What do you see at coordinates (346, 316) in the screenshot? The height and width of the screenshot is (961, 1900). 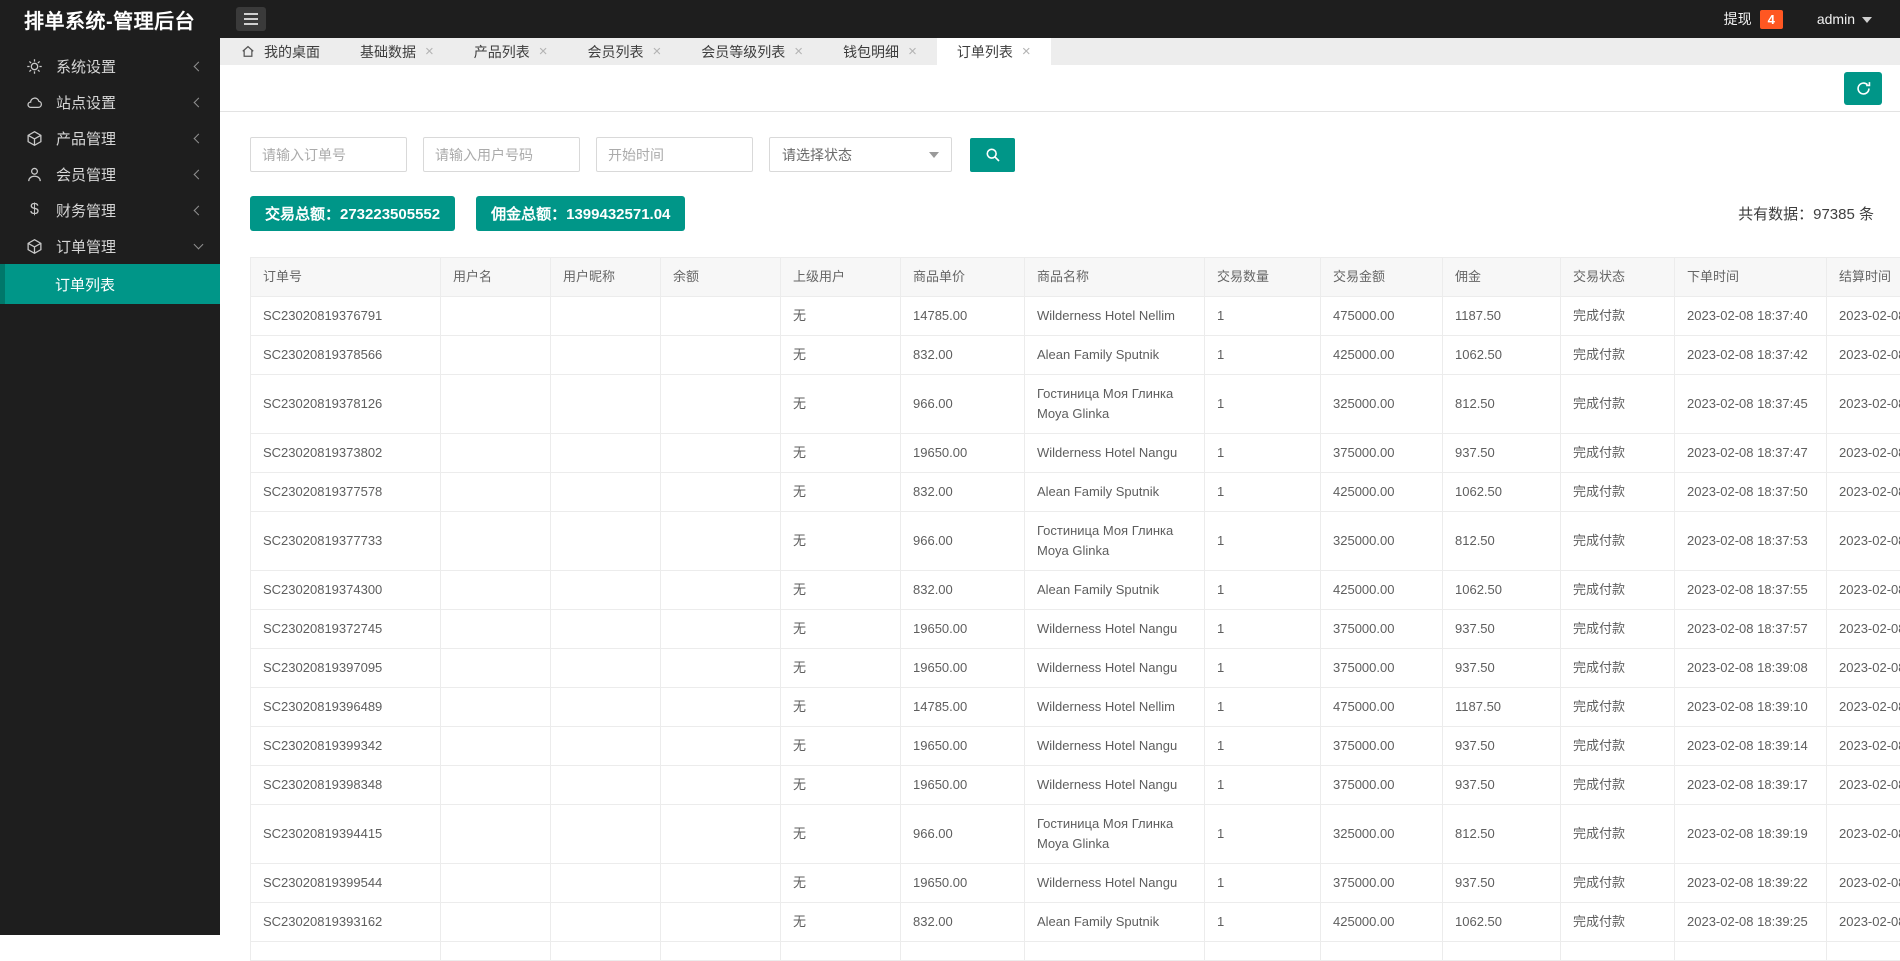 I see `table-cell: SC23020819376791` at bounding box center [346, 316].